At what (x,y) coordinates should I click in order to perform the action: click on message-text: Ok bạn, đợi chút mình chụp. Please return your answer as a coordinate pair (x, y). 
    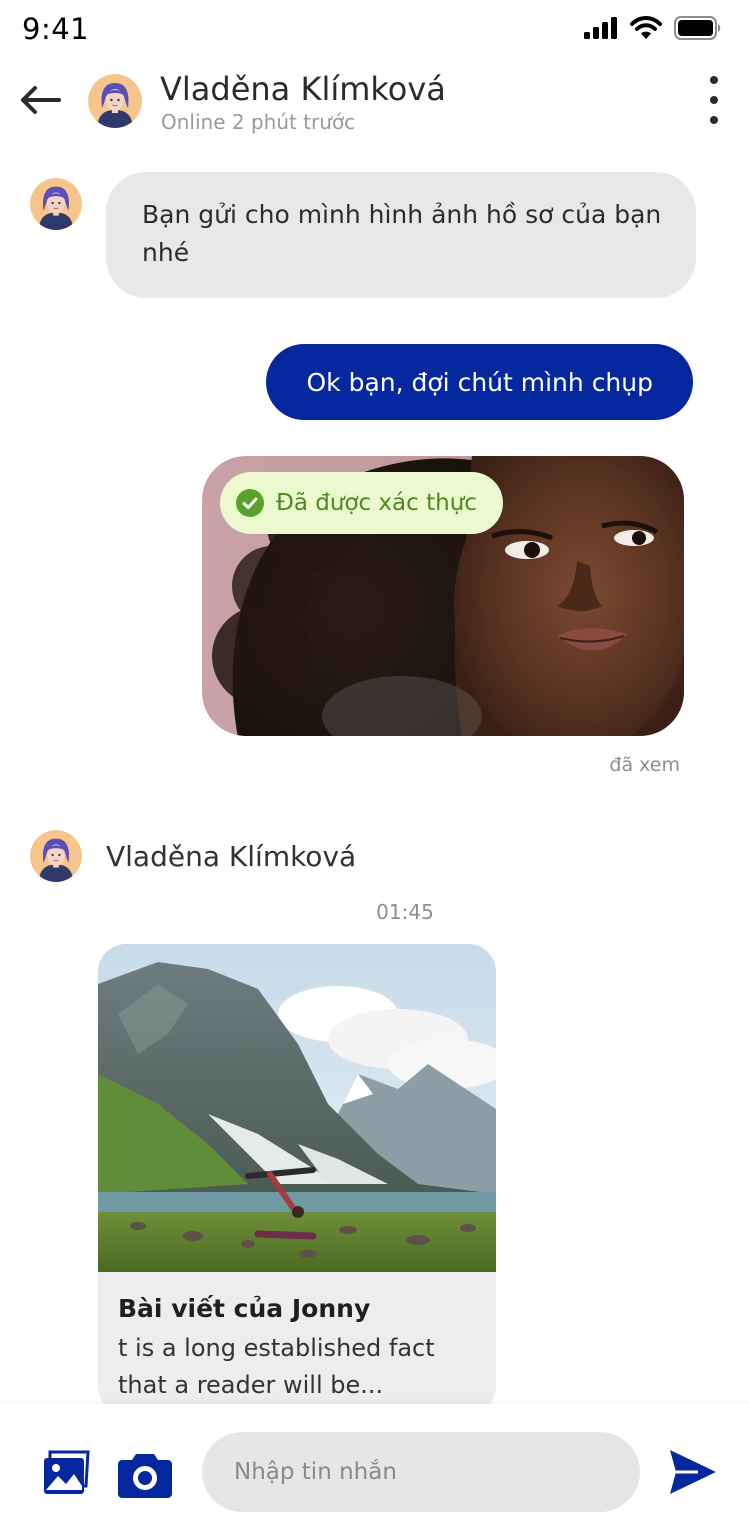
    Looking at the image, I should click on (479, 382).